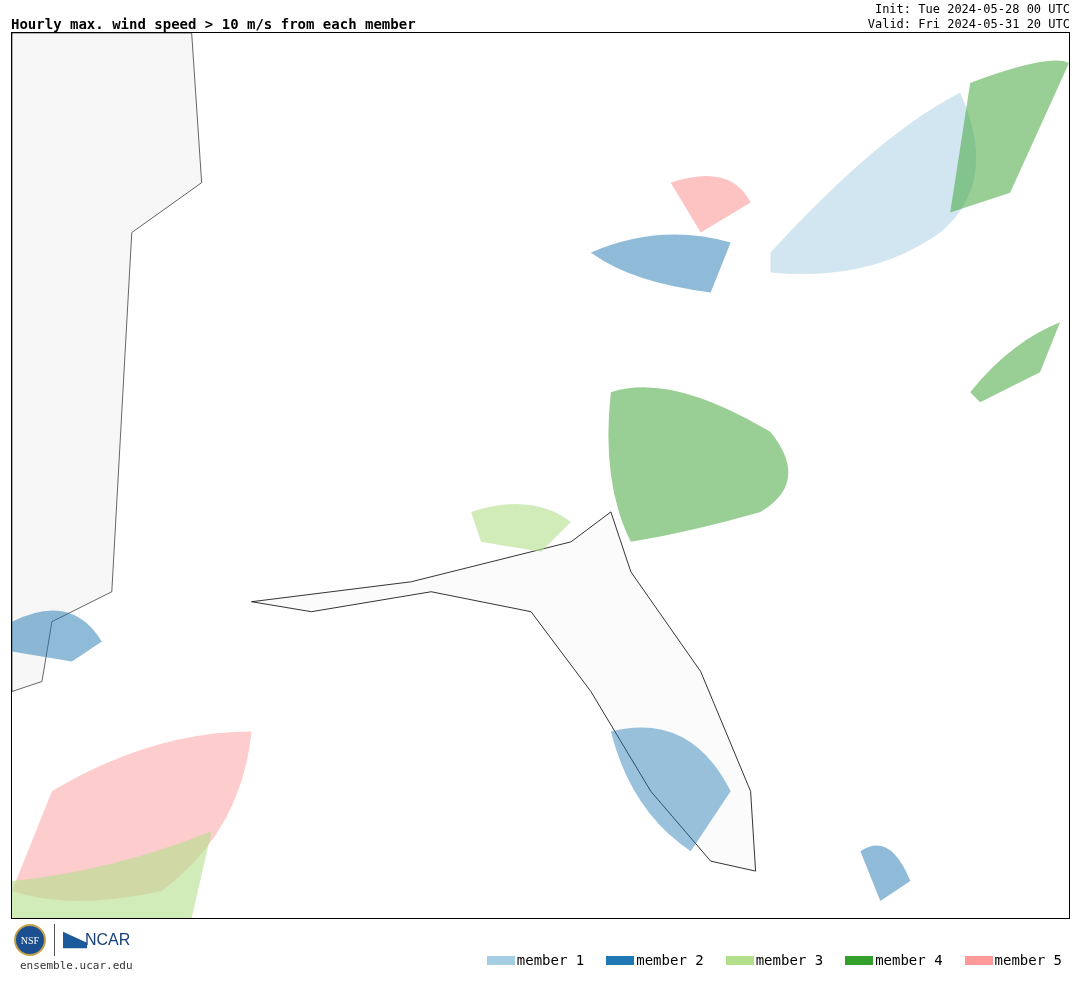 The width and height of the screenshot is (1080, 988). Describe the element at coordinates (968, 24) in the screenshot. I see `valid-time: Valid: Fri 2024-05-31 20 UTC` at that location.